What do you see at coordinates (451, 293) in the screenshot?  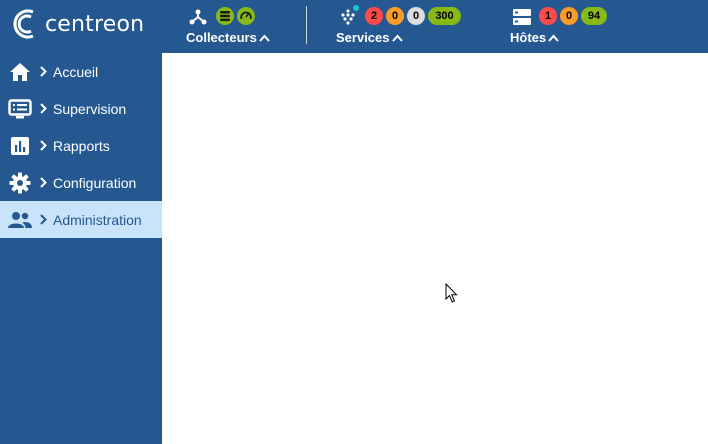 I see `mouse-cursor-icon` at bounding box center [451, 293].